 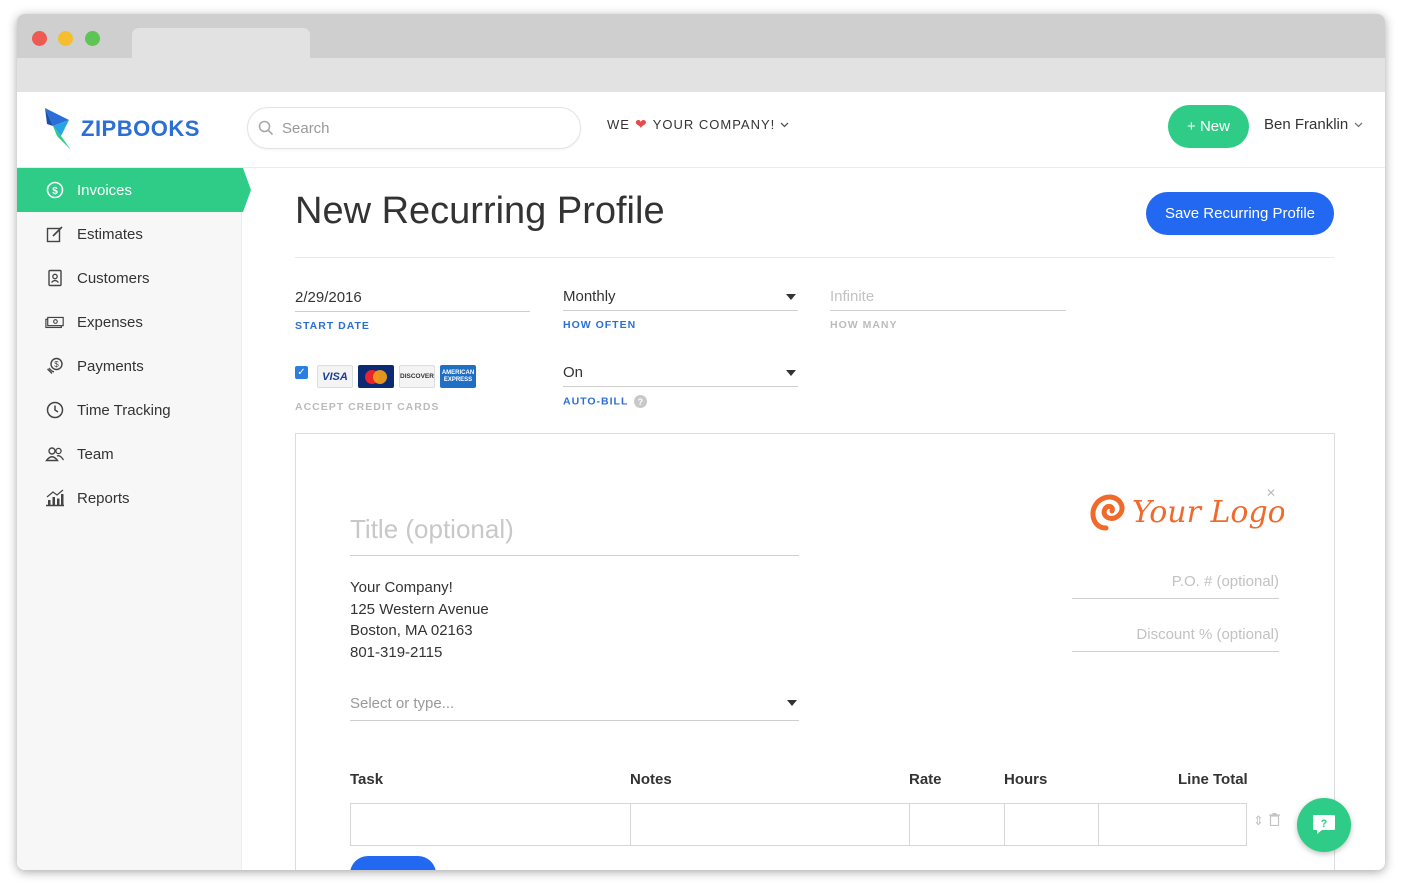 What do you see at coordinates (92, 38) in the screenshot?
I see `maximize-window-button` at bounding box center [92, 38].